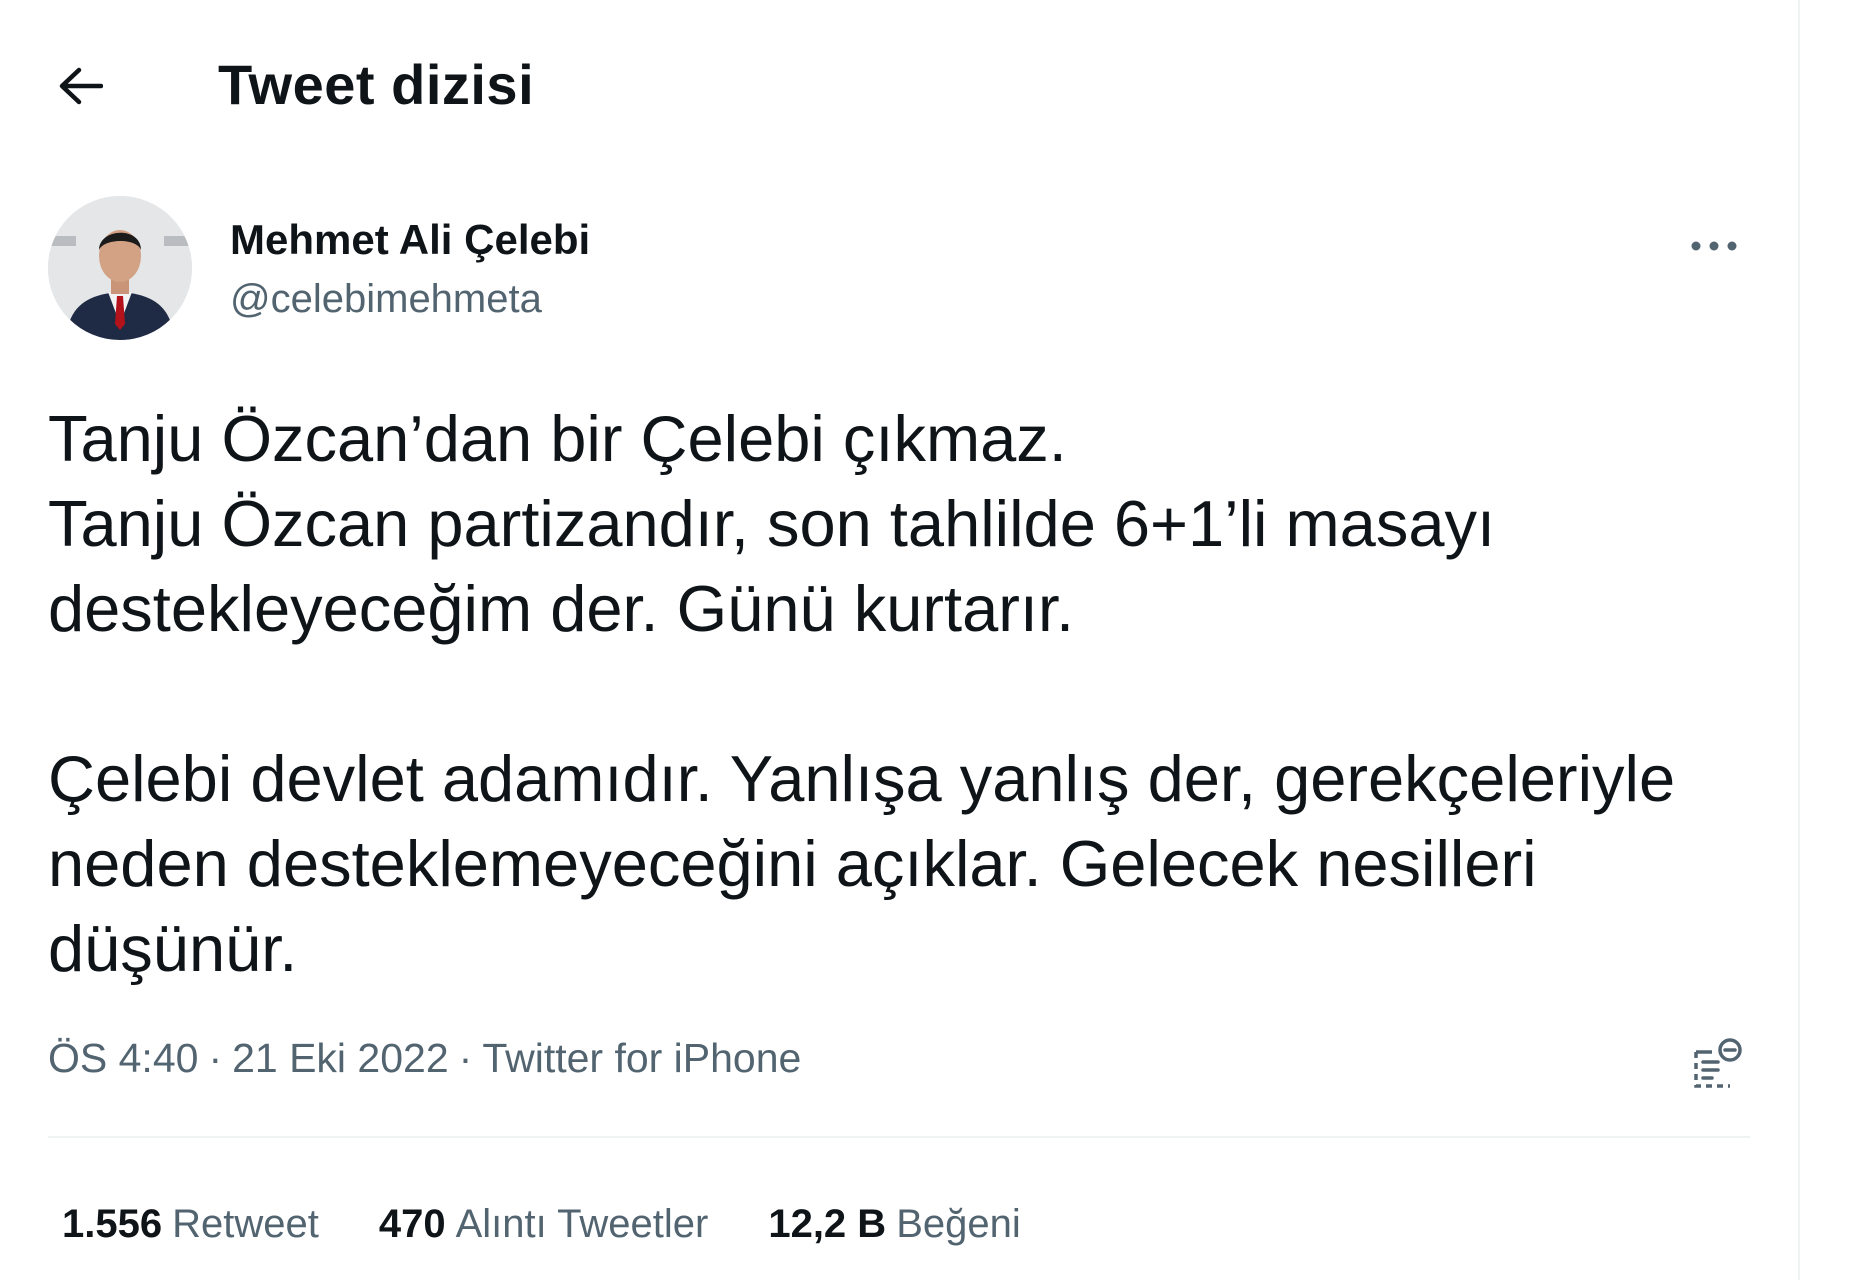 This screenshot has width=1862, height=1280. I want to click on quotes-label: Alıntı Tweetler, so click(582, 1224).